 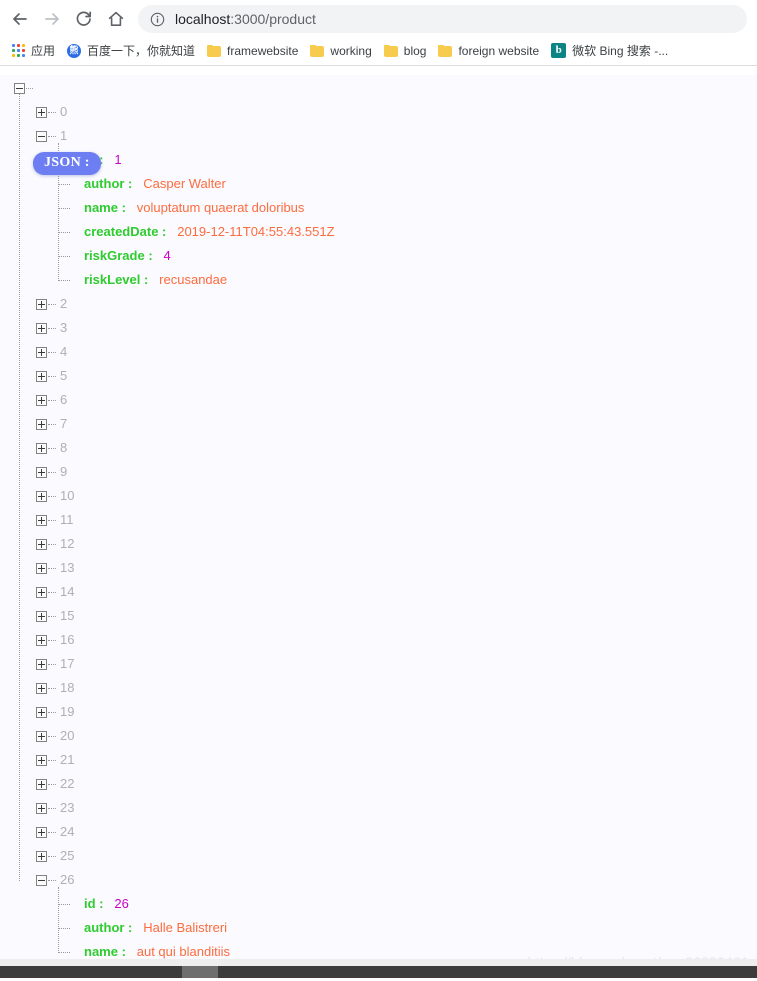 What do you see at coordinates (67, 567) in the screenshot?
I see `json-node-index: 13` at bounding box center [67, 567].